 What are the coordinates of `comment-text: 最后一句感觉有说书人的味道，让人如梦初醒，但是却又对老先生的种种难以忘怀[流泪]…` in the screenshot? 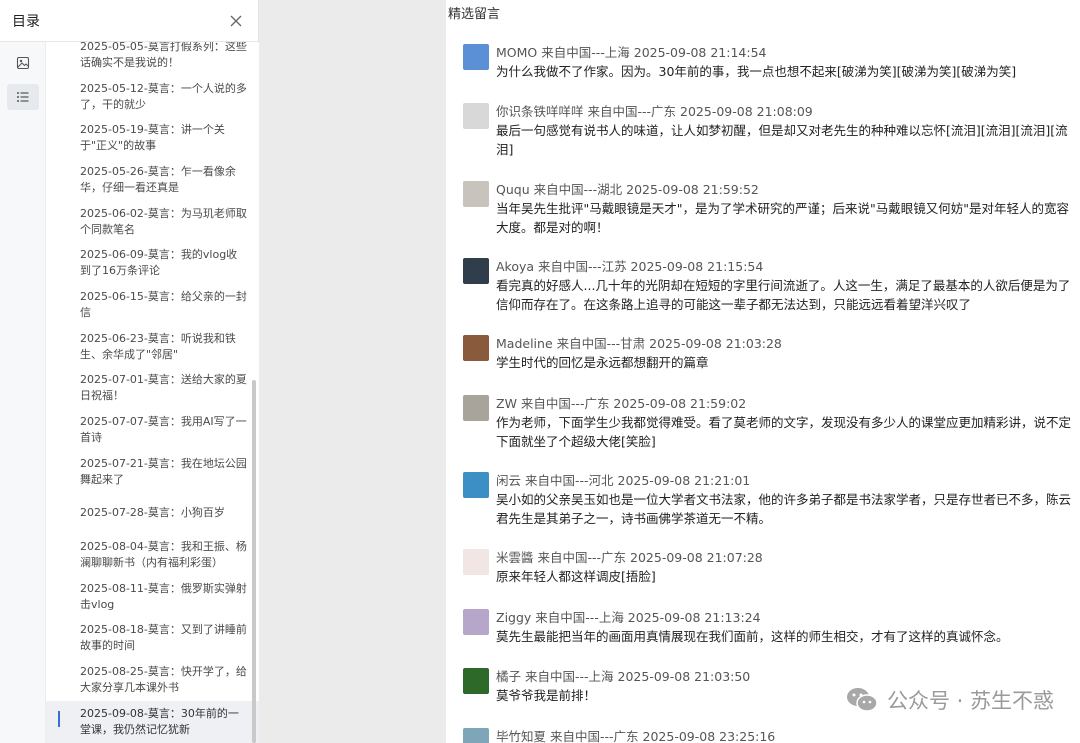 It's located at (782, 140).